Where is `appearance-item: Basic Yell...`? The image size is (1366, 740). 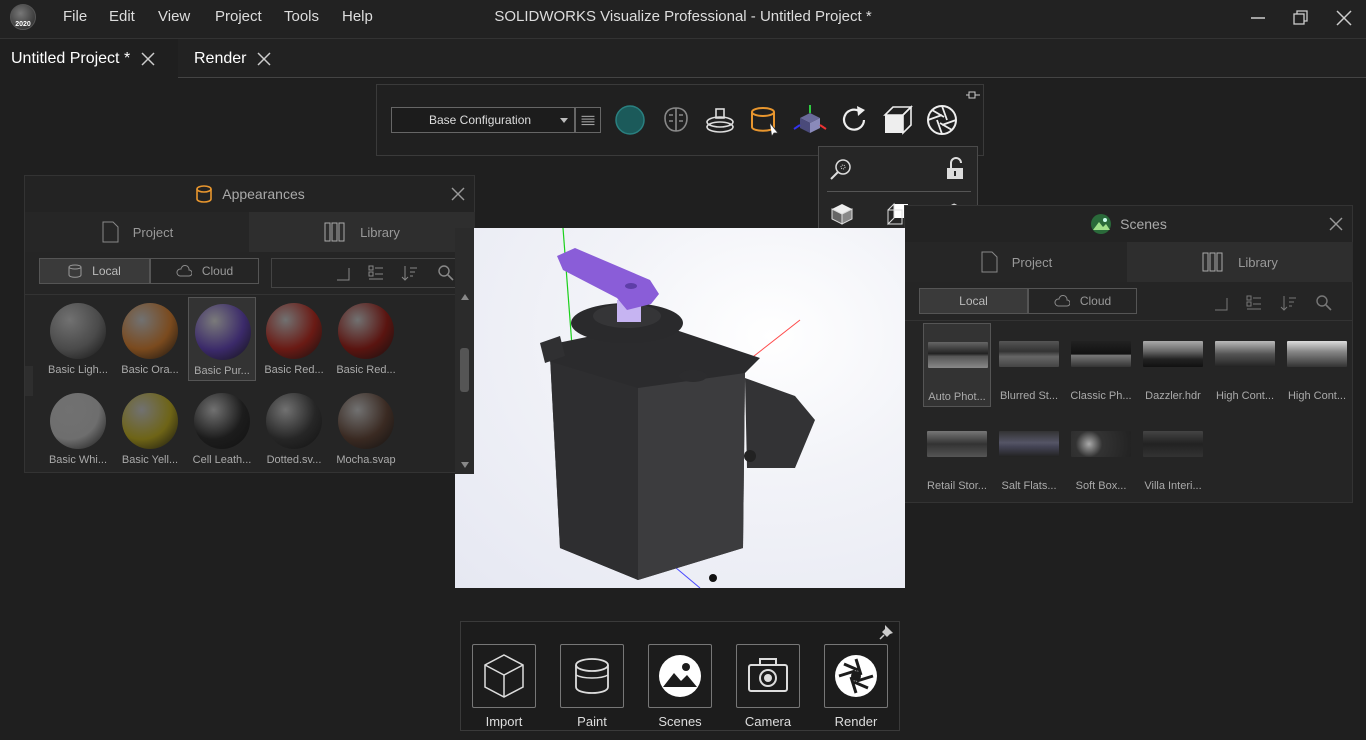
appearance-item: Basic Yell... is located at coordinates (150, 429).